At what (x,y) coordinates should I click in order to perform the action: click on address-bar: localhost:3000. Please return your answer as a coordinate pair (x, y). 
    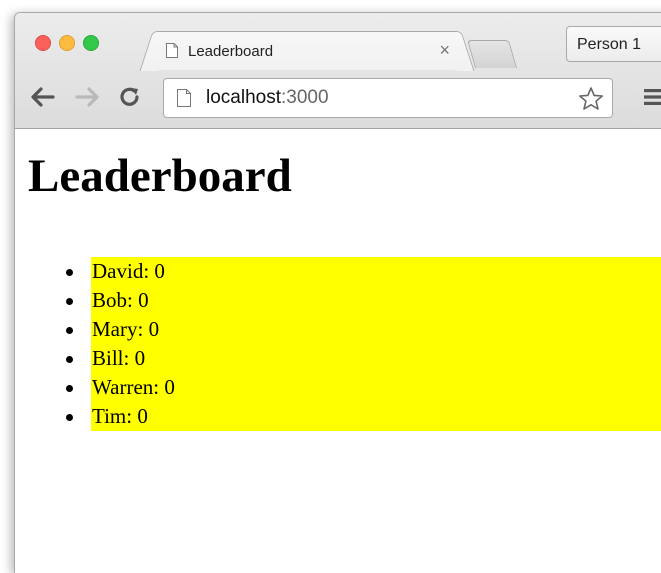
    Looking at the image, I should click on (388, 98).